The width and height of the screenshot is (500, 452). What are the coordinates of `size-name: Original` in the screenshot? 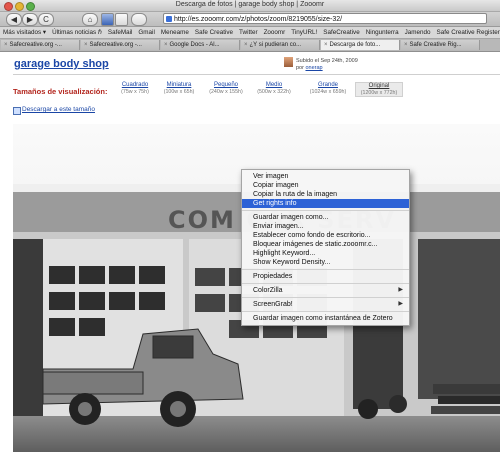 It's located at (379, 86).